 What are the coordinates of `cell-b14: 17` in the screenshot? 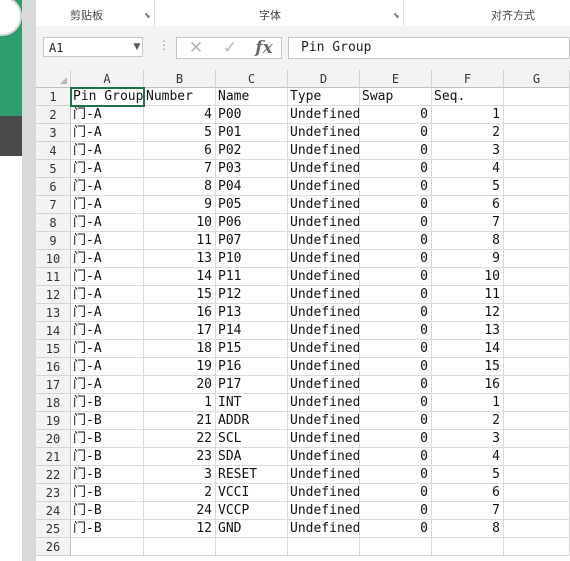 It's located at (180, 331).